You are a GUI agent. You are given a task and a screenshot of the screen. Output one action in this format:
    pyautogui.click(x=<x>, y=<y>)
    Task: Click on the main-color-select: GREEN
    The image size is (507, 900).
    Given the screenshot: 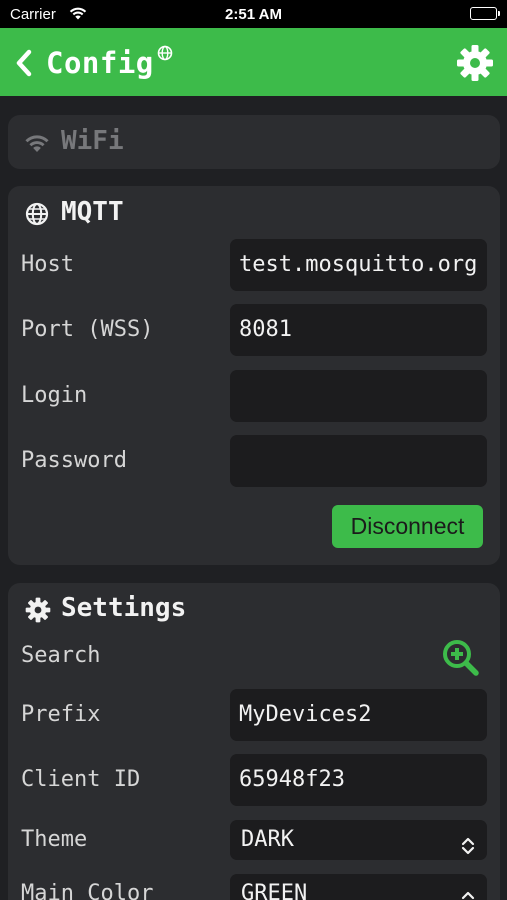 What is the action you would take?
    pyautogui.click(x=358, y=887)
    